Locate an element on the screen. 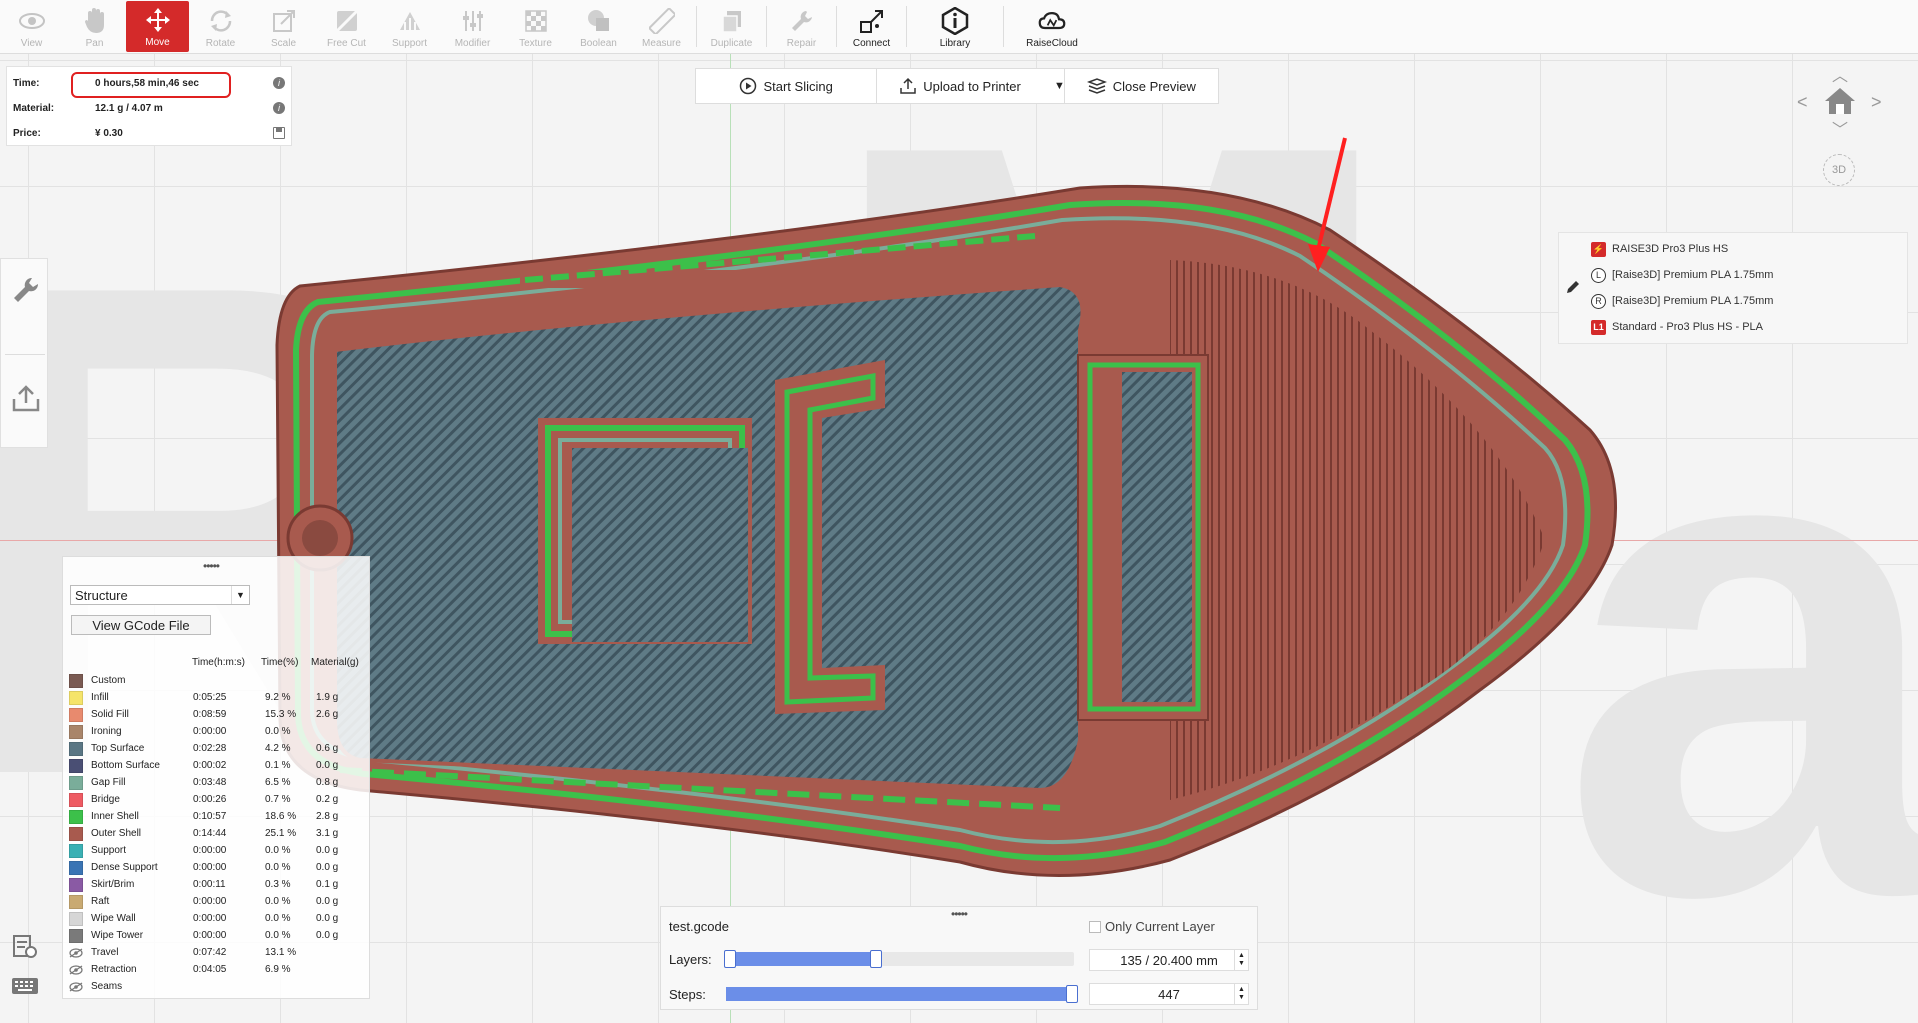 Image resolution: width=1918 pixels, height=1023 pixels. legend-row: Support 0:00:00 0.0 % 0.0 g is located at coordinates (217, 850).